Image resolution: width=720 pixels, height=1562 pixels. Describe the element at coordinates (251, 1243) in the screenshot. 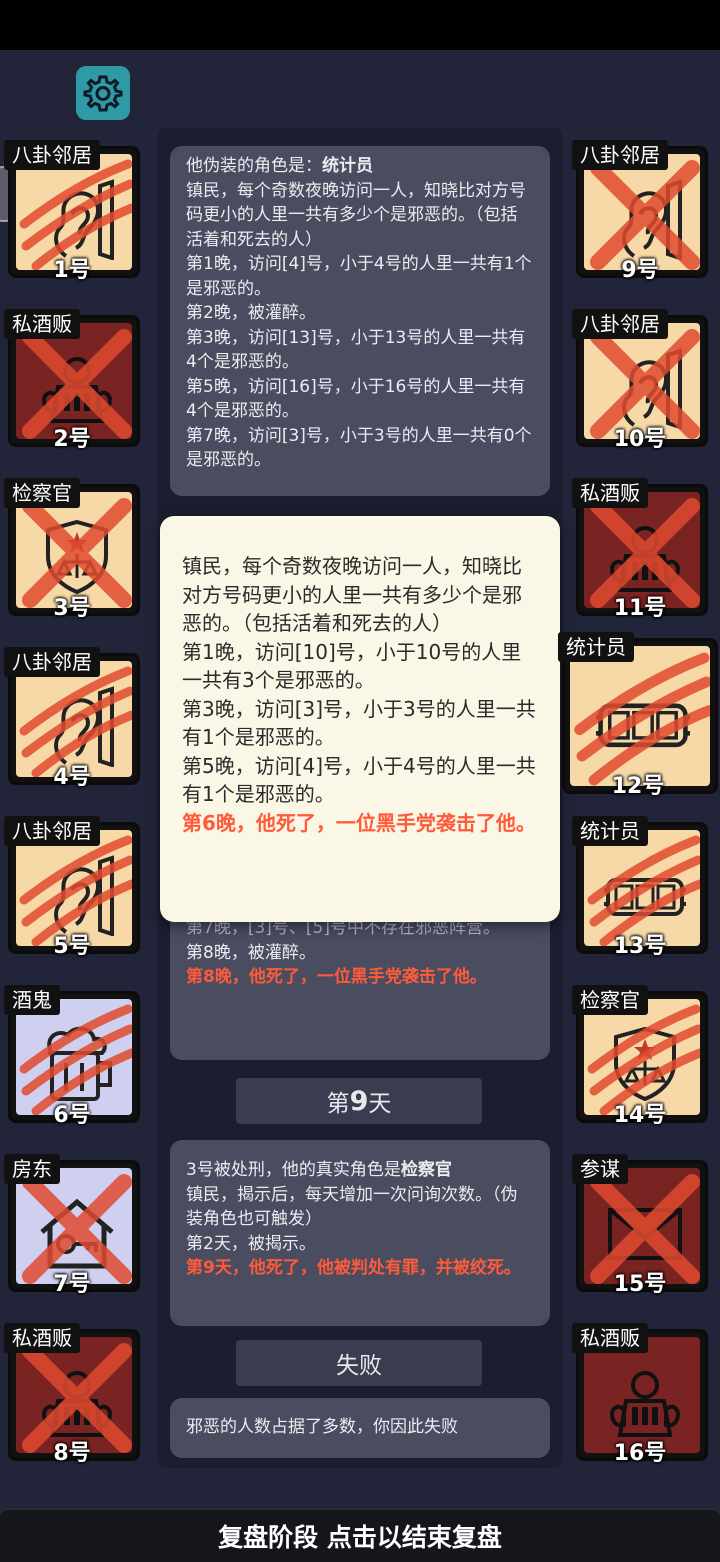

I see `log-line: 第2天，被揭示。` at that location.